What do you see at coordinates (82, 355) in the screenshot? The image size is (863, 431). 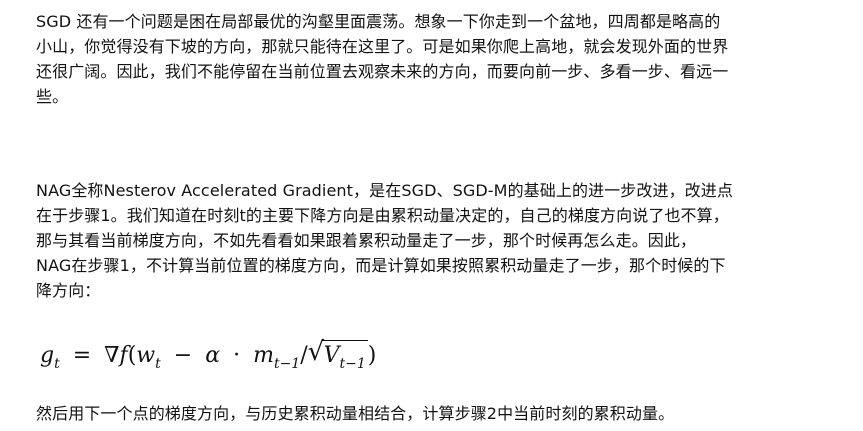 I see `formula-equals: =` at bounding box center [82, 355].